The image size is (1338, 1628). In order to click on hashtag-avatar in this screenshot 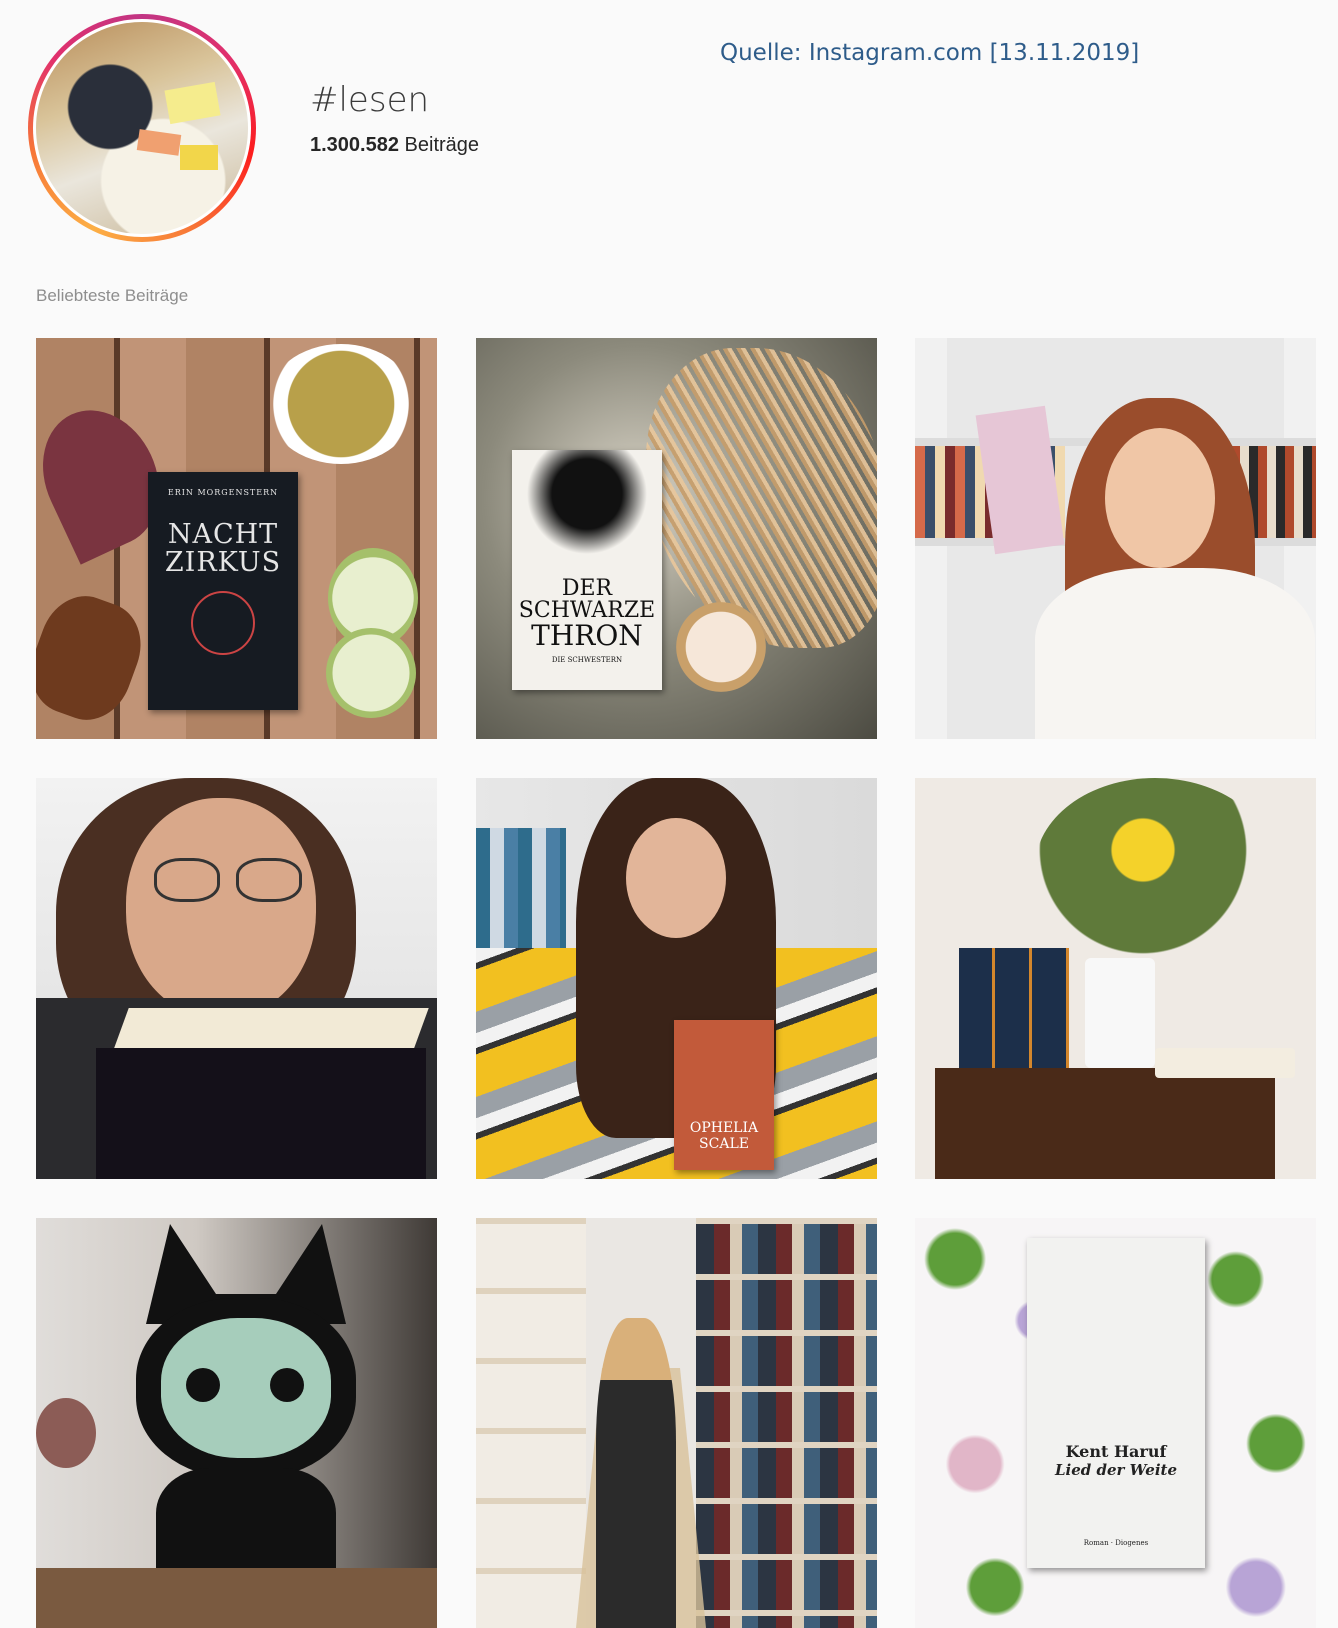, I will do `click(142, 128)`.